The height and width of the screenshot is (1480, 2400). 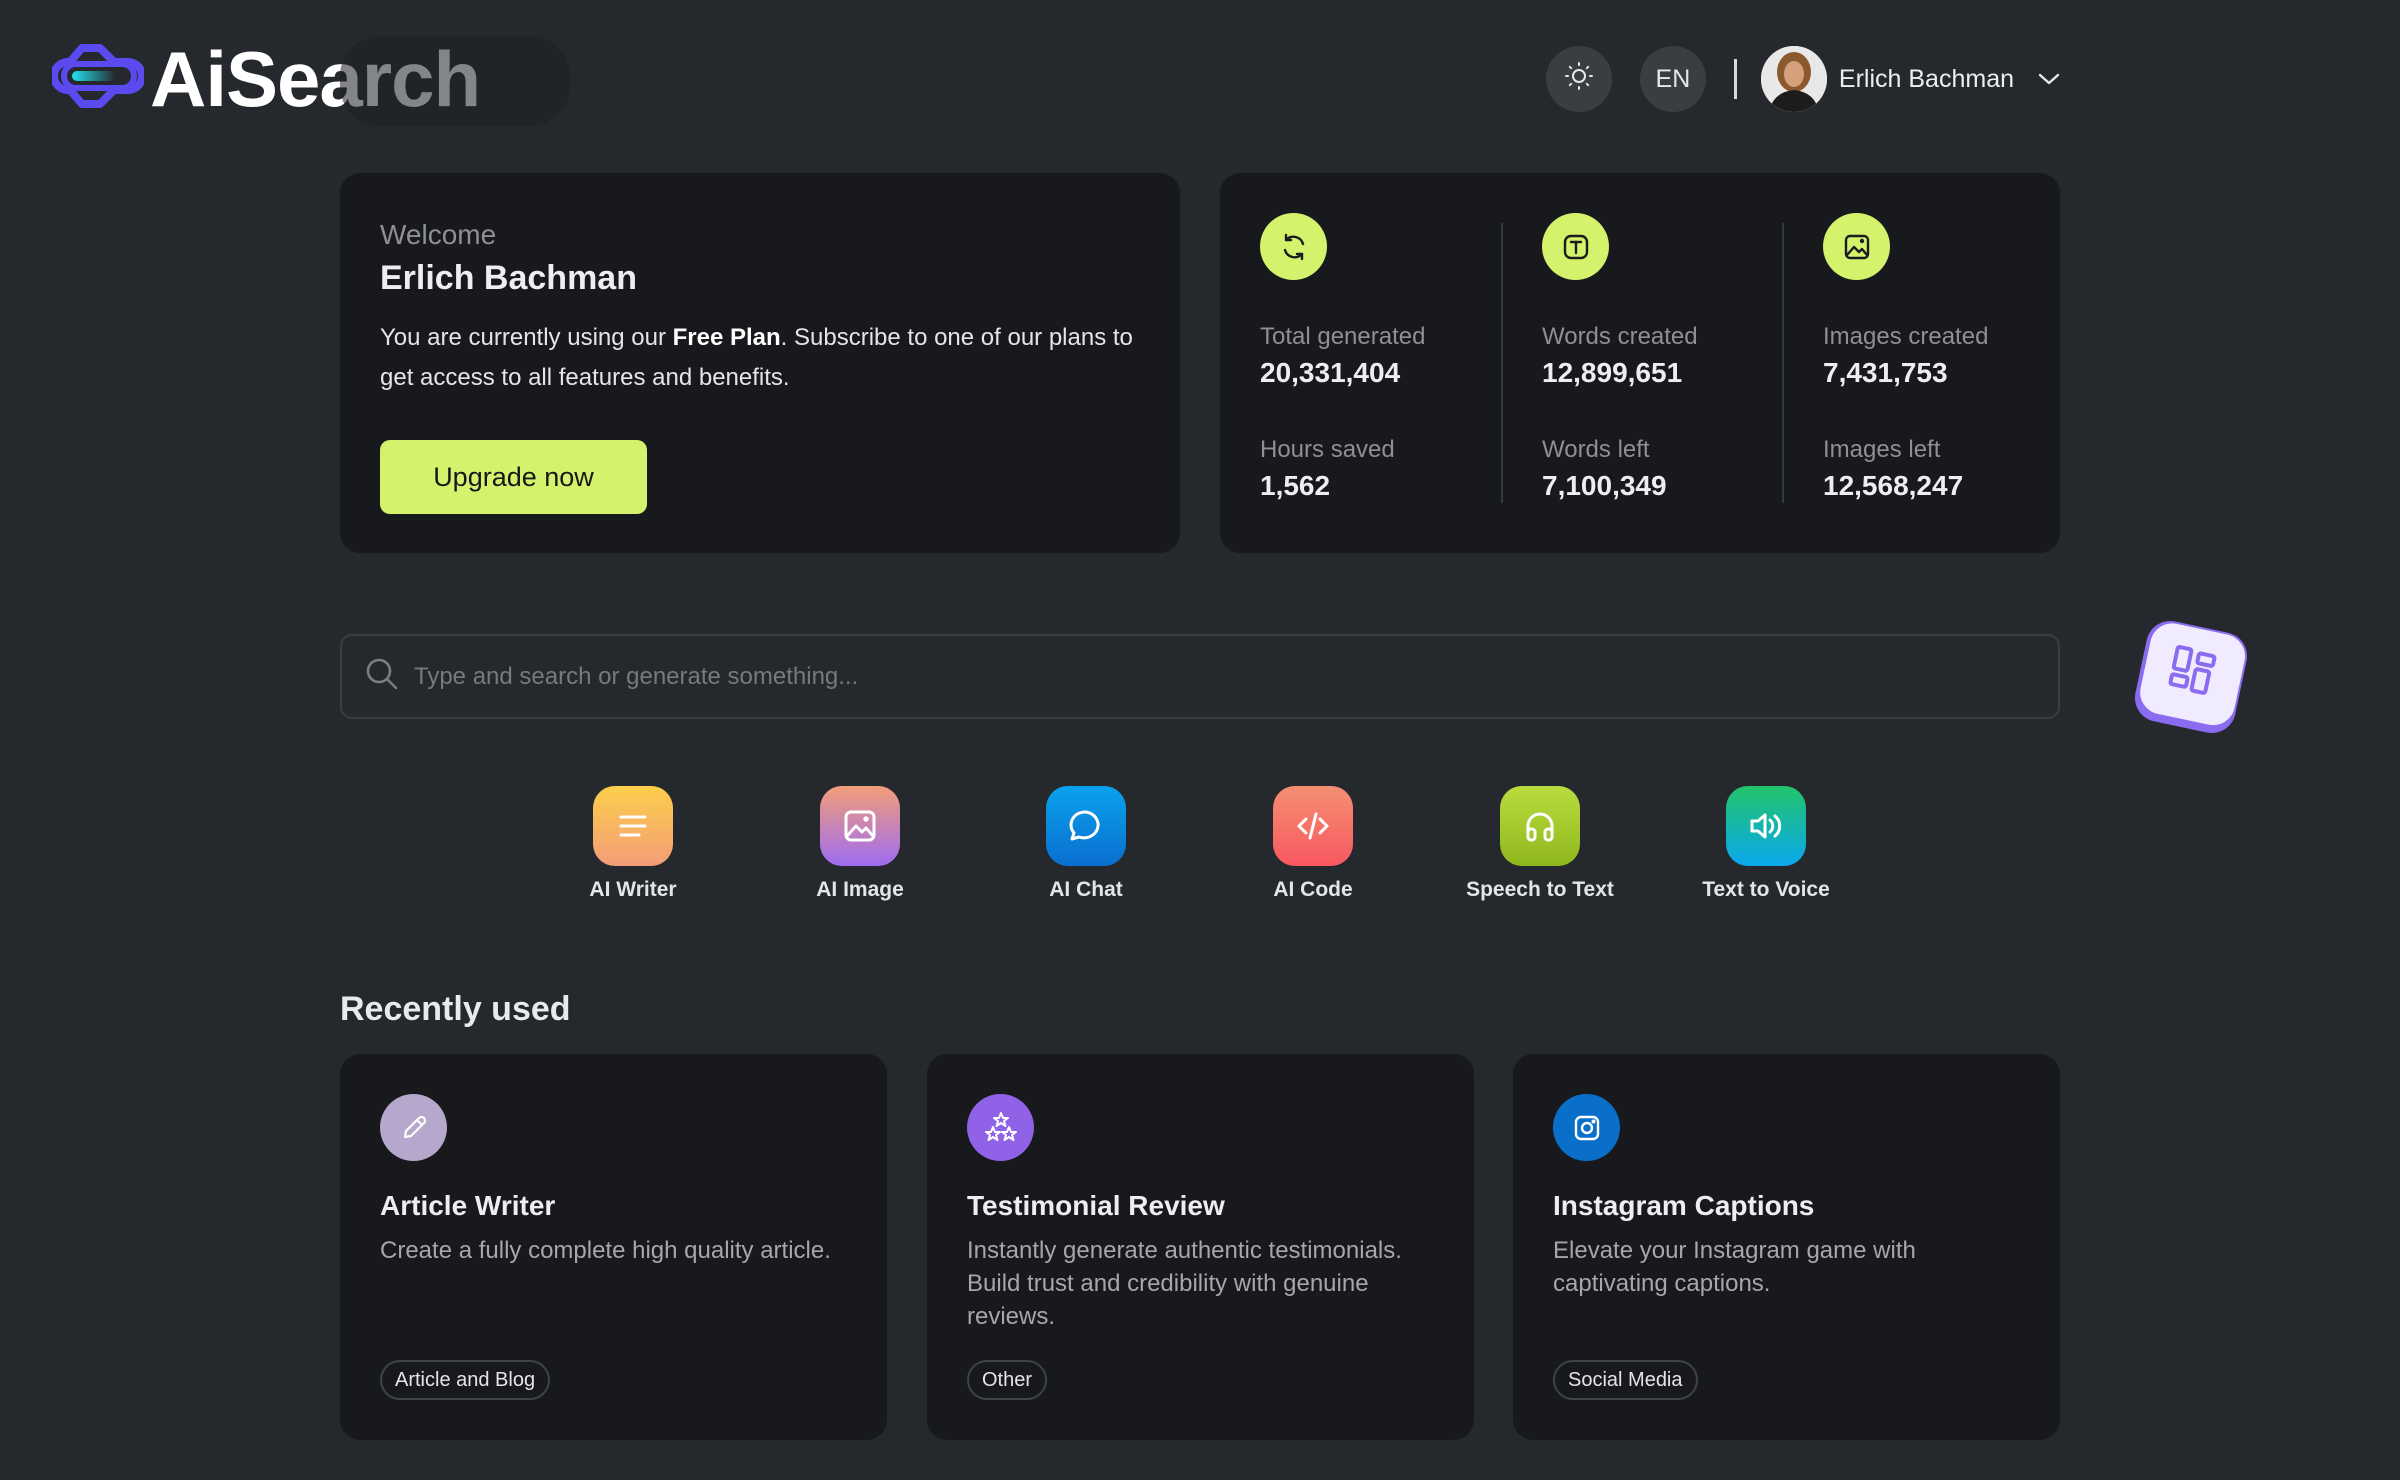 I want to click on welcome-user-name: Erlich Bachman, so click(x=508, y=278).